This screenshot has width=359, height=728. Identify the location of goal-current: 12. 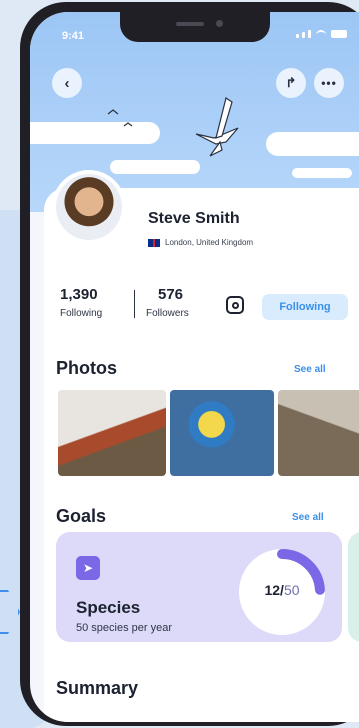
(272, 590).